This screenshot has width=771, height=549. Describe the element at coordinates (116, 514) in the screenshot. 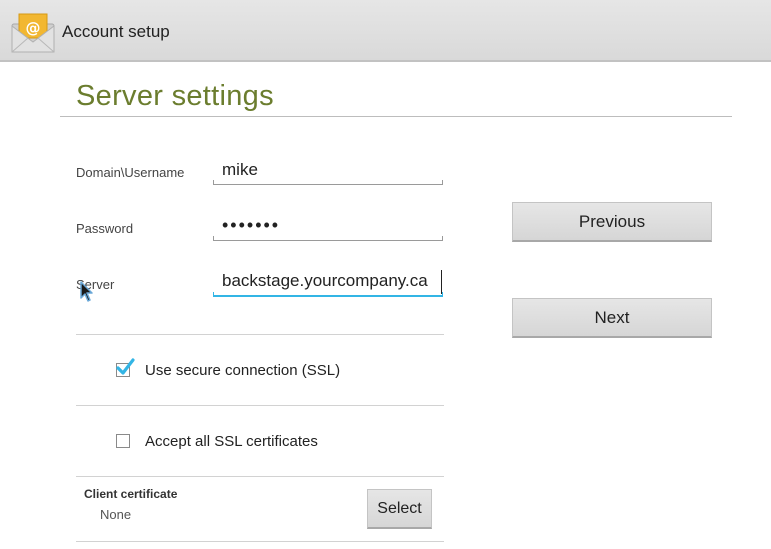

I see `client-certificate-value: None` at that location.